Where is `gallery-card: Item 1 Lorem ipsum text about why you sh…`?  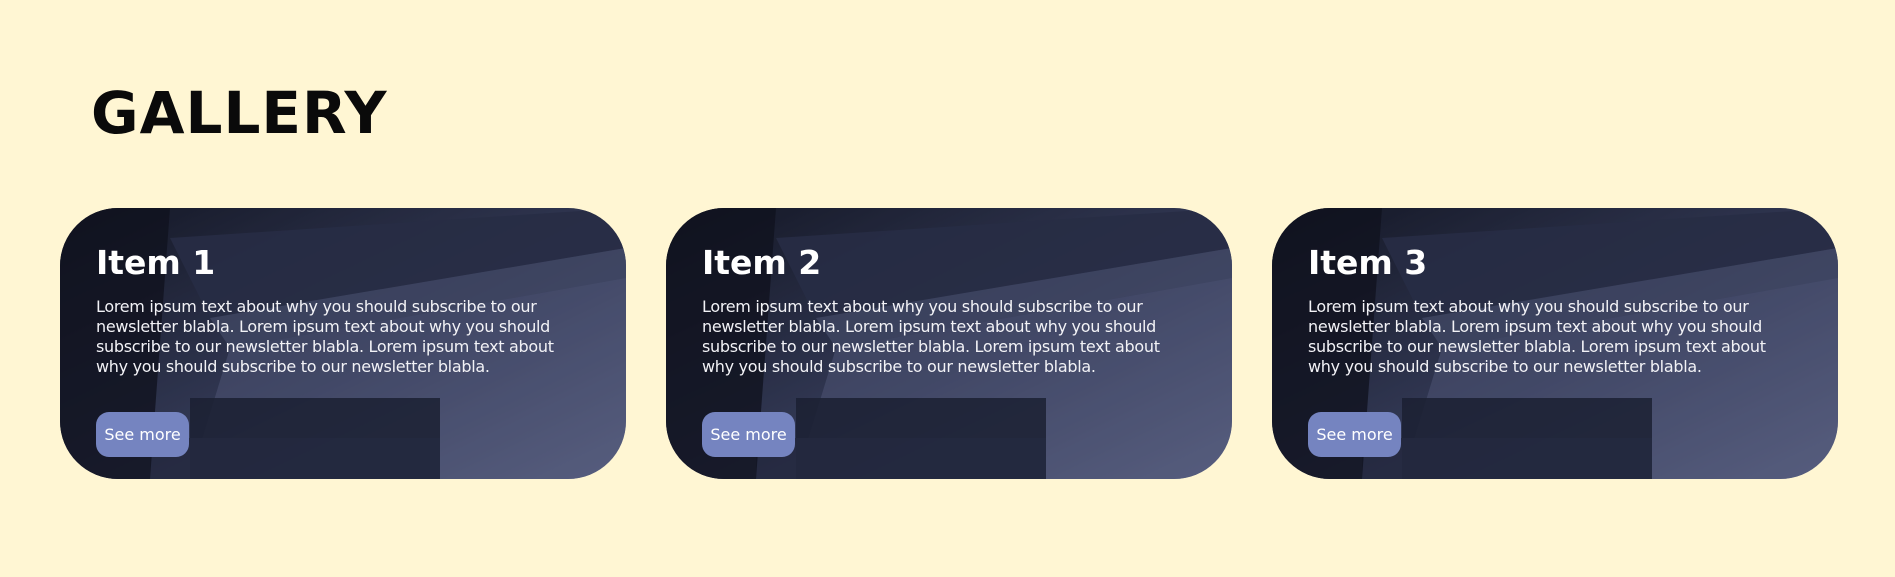
gallery-card: Item 1 Lorem ipsum text about why you sh… is located at coordinates (343, 343).